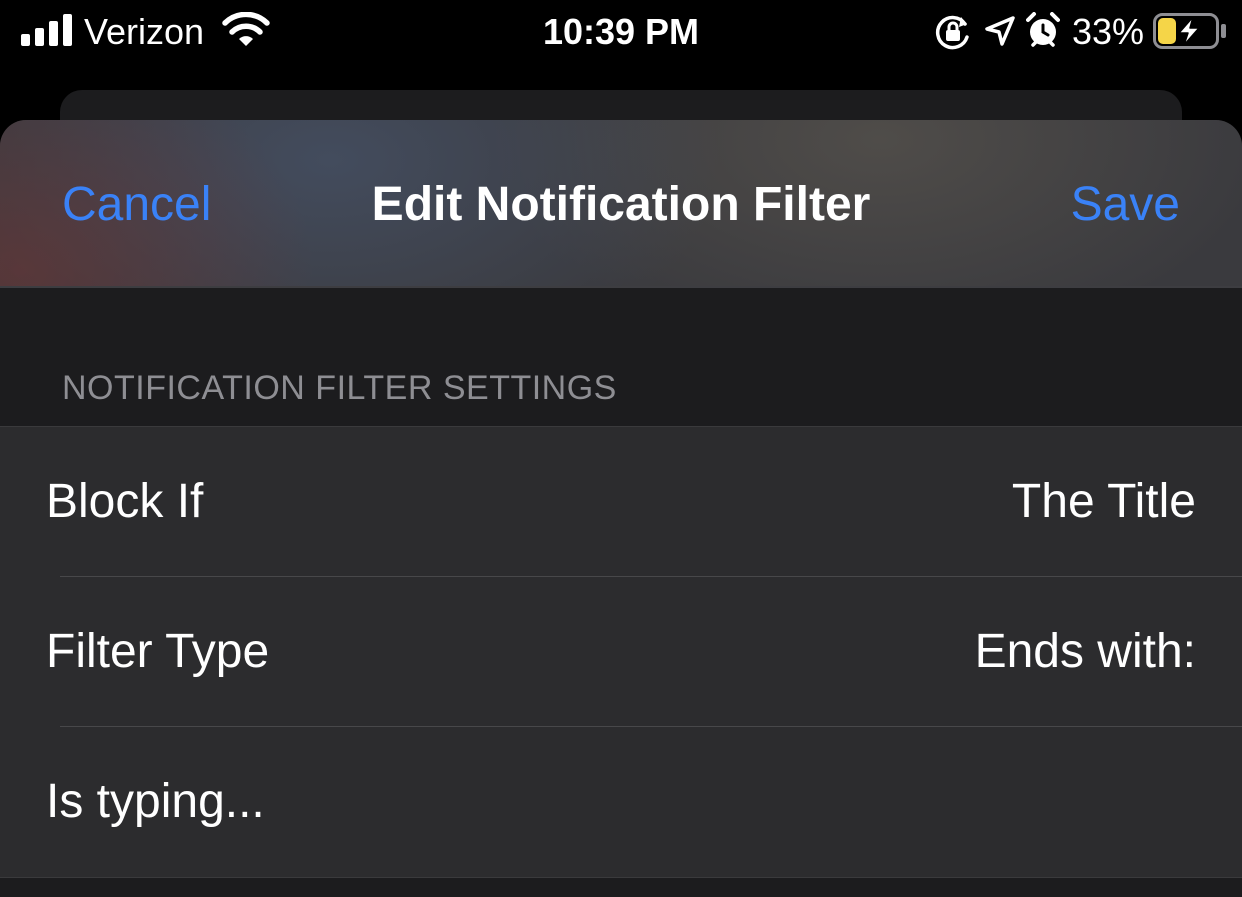  Describe the element at coordinates (125, 501) in the screenshot. I see `block-if-label: Block If` at that location.